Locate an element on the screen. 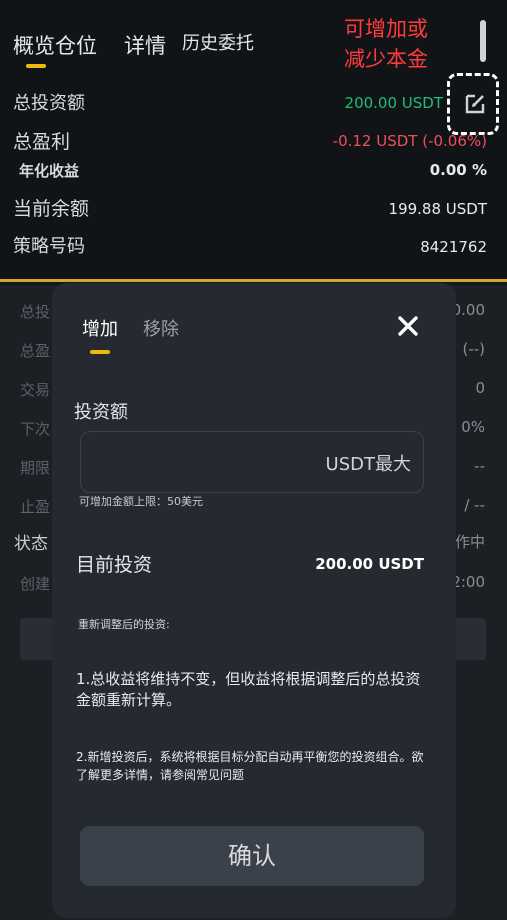  profit-note: 1.总收益将维持不变，但收益将根据调整后的总投资金额重新计算。 is located at coordinates (248, 689).